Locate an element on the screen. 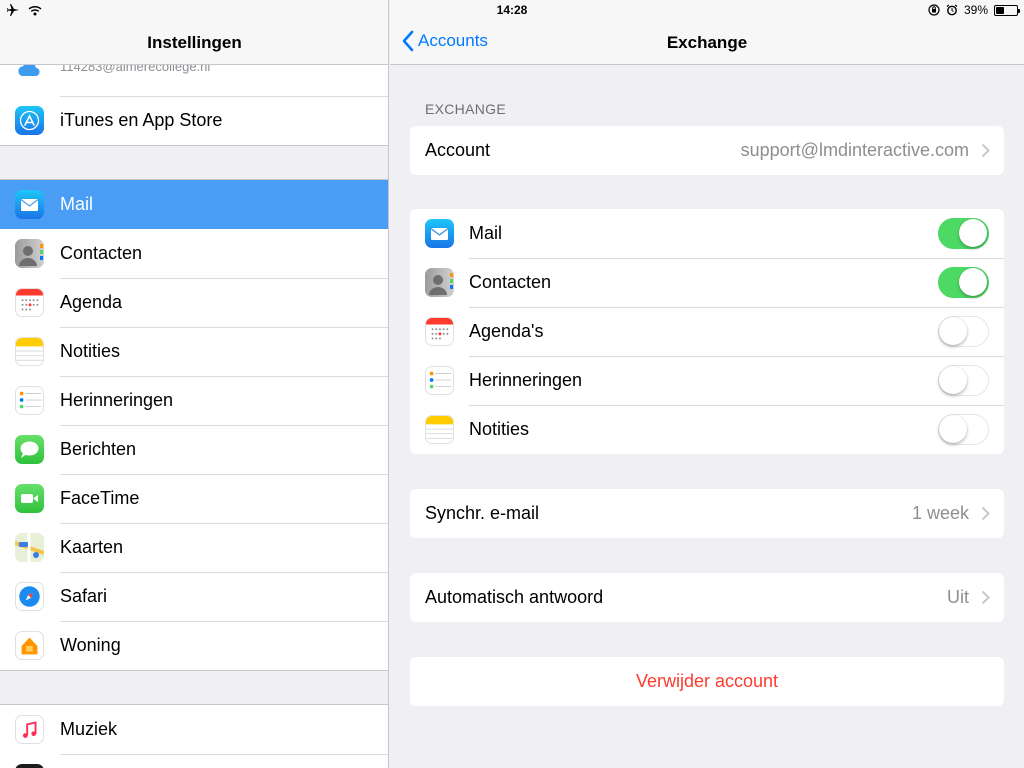 The width and height of the screenshot is (1024, 768). delete-account-button: Verwijder account is located at coordinates (707, 681).